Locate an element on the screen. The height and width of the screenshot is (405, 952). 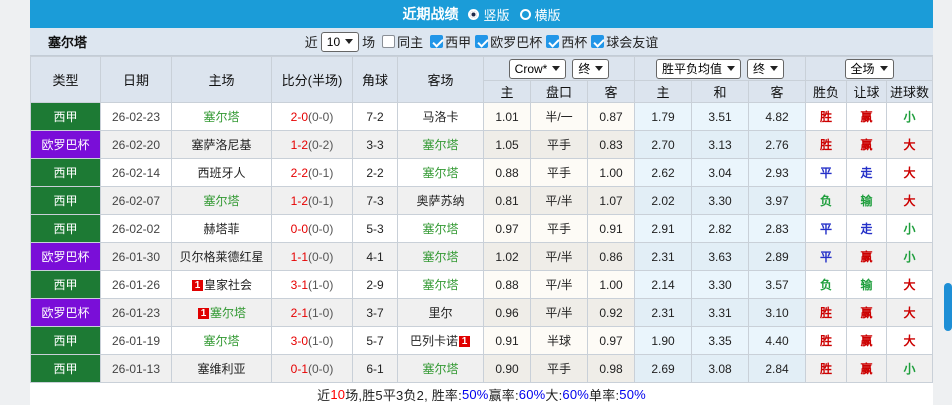
col-header-type: 类型 is located at coordinates (65, 79).